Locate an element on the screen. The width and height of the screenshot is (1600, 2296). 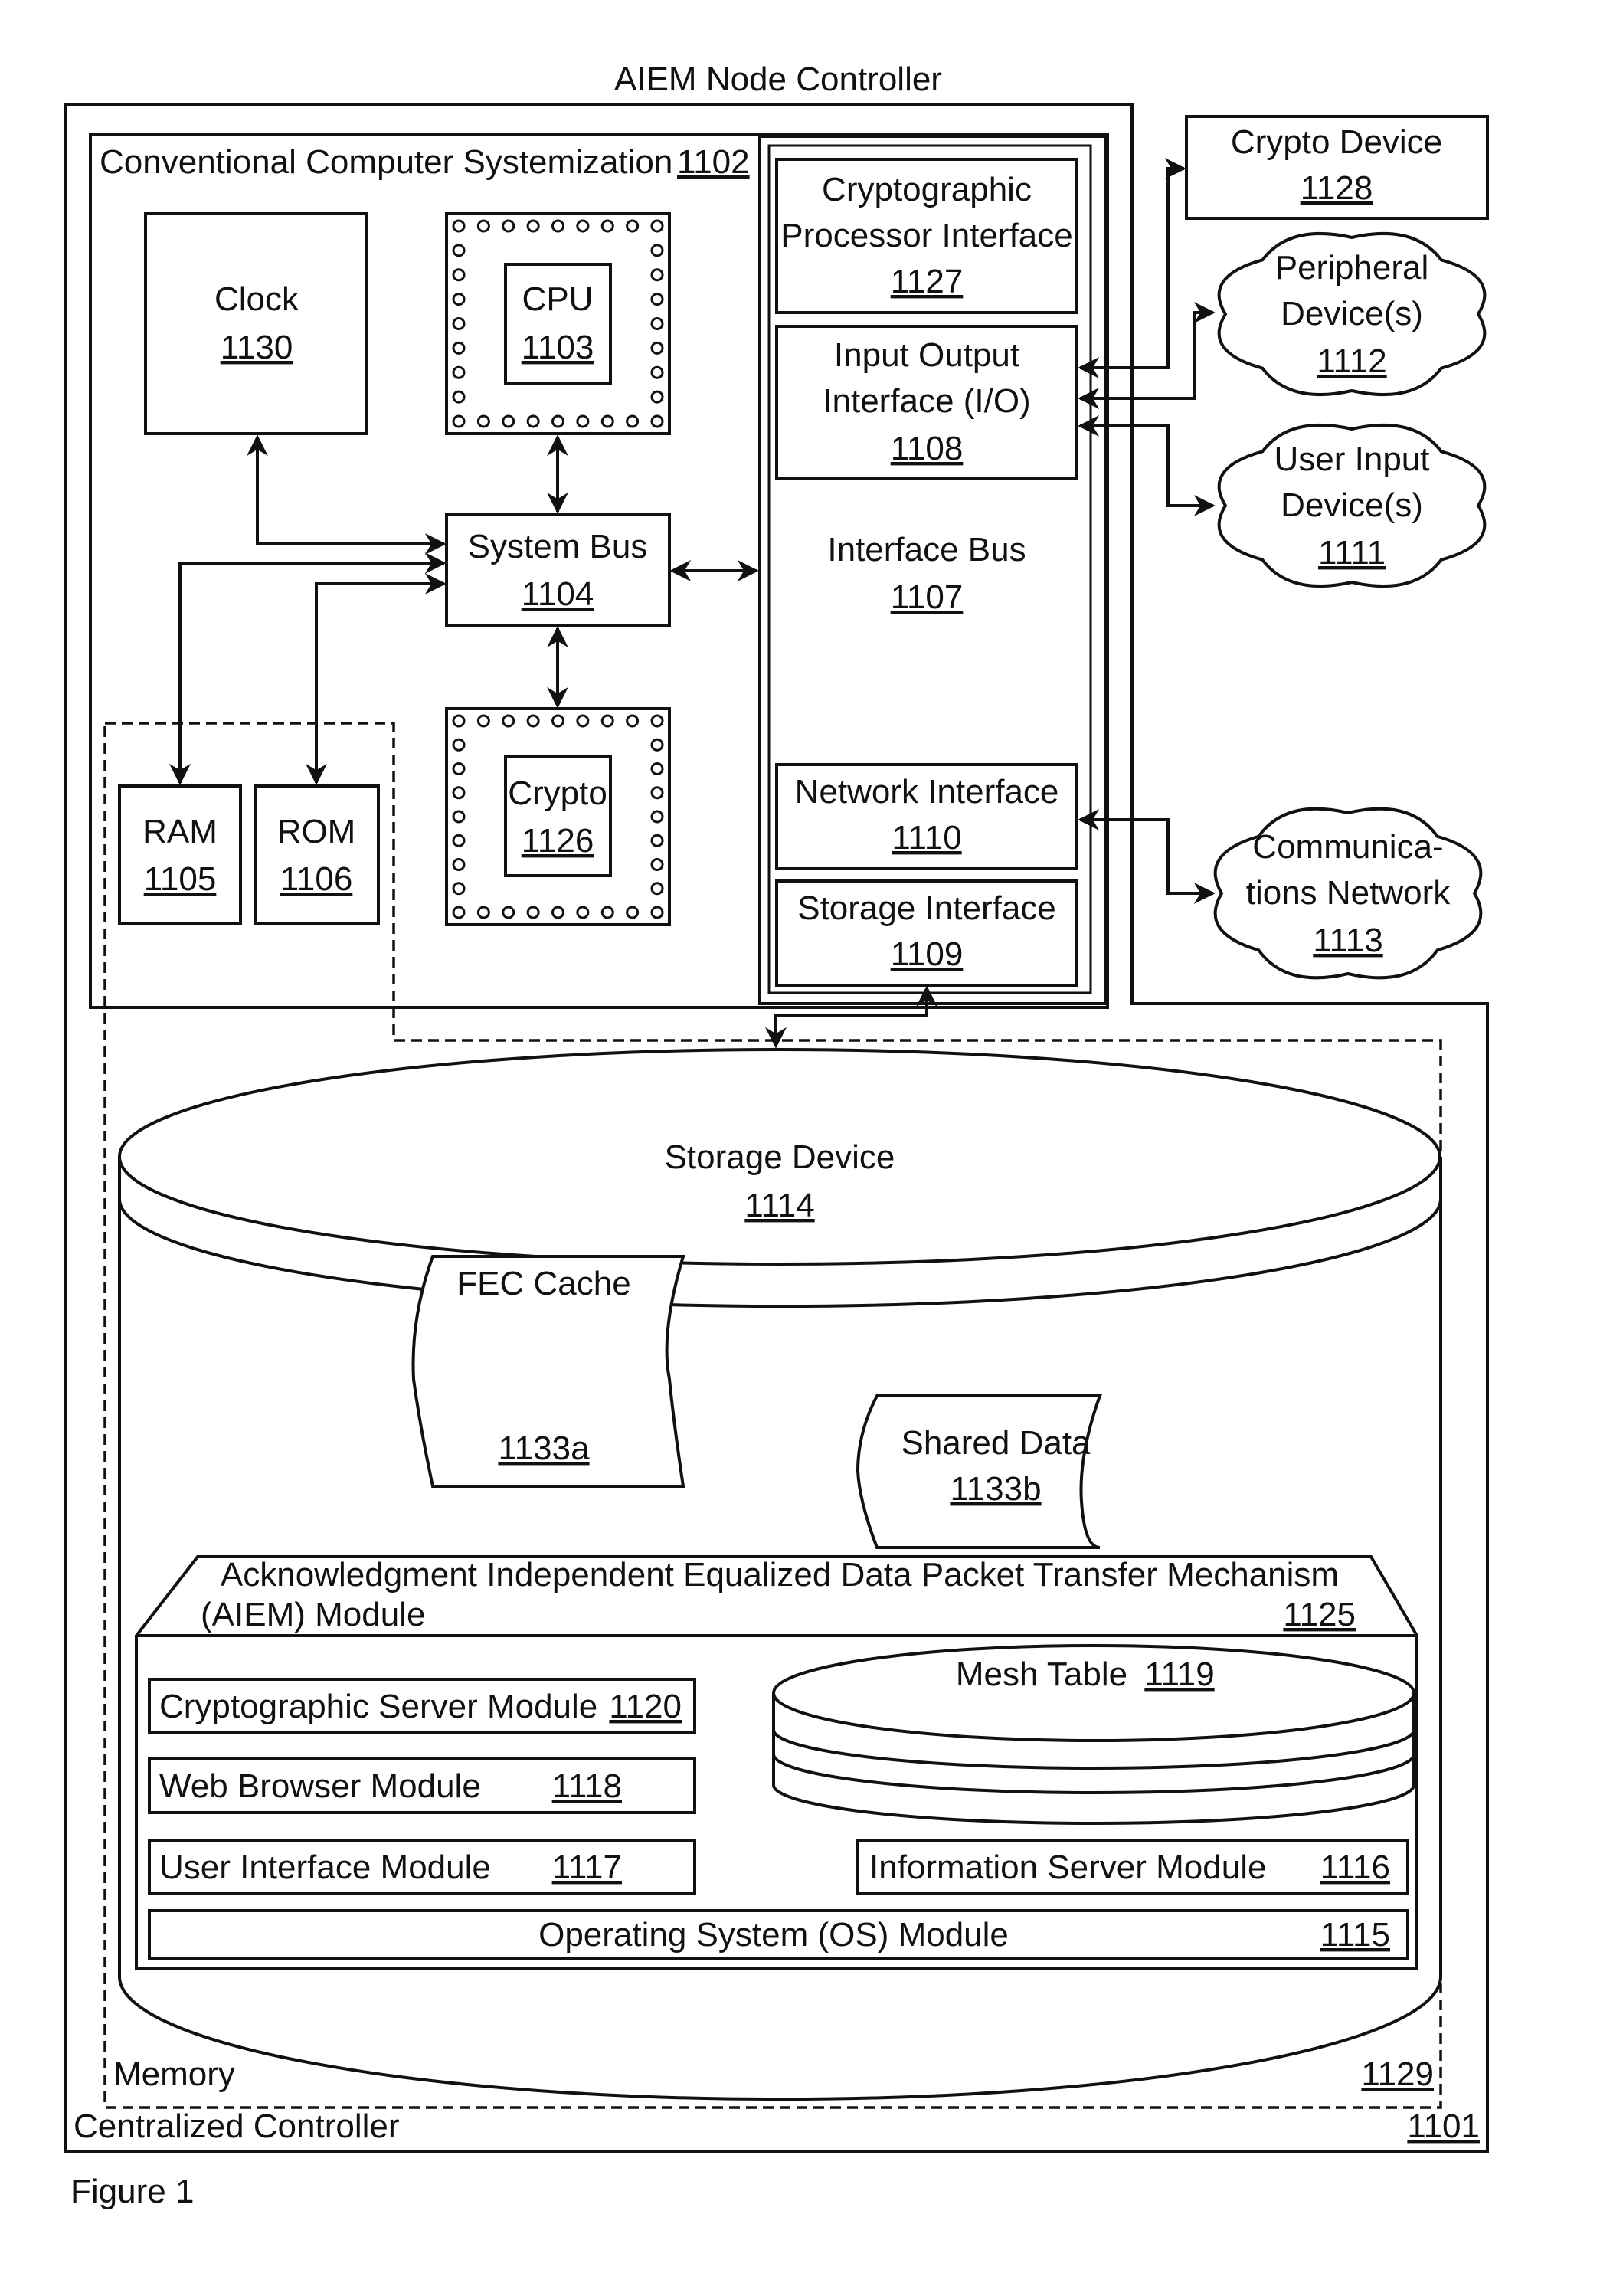
fec-cache-label: FEC Cache is located at coordinates (543, 1283).